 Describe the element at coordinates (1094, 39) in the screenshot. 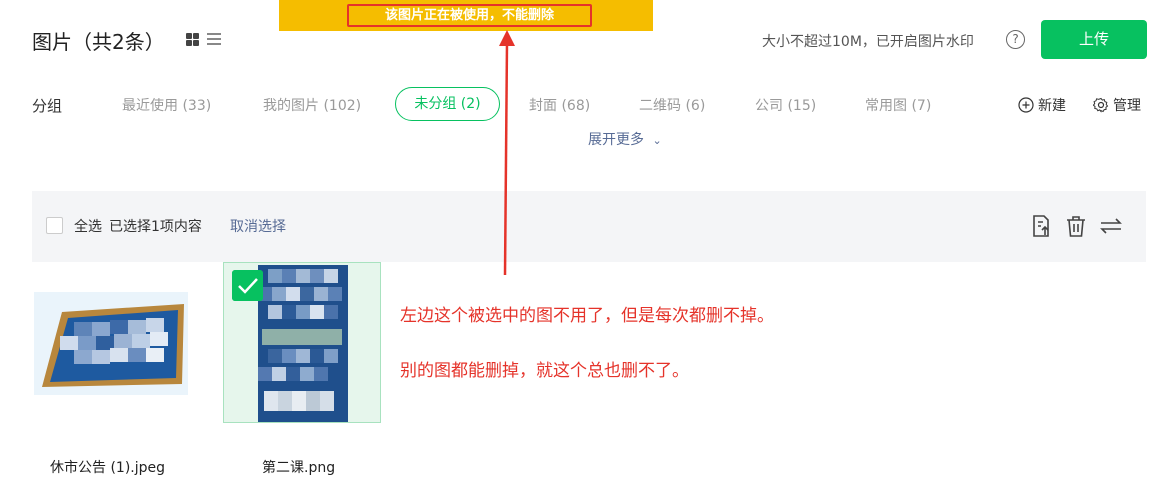

I see `upload-button: 上传` at that location.